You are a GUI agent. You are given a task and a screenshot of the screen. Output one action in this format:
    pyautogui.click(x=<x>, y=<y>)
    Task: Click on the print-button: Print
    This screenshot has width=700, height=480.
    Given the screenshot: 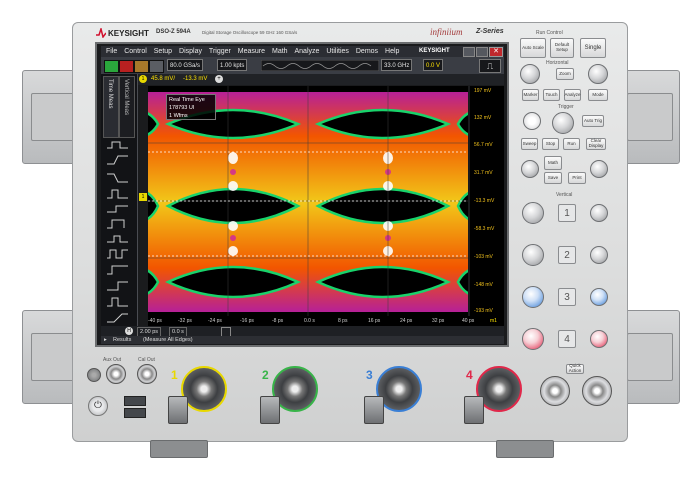 What is the action you would take?
    pyautogui.click(x=577, y=178)
    